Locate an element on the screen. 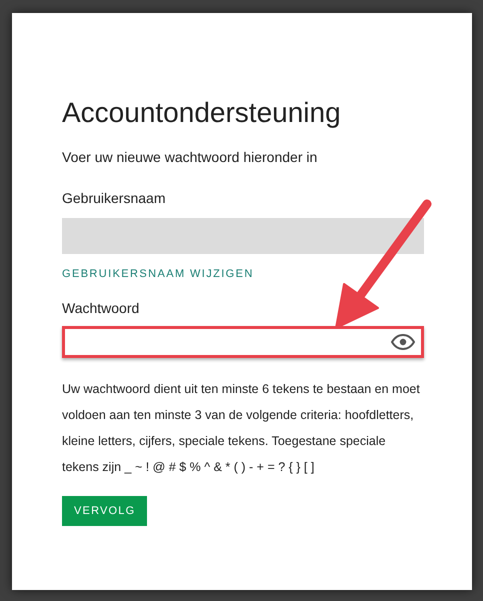  field-label: Wachtwoord is located at coordinates (101, 308).